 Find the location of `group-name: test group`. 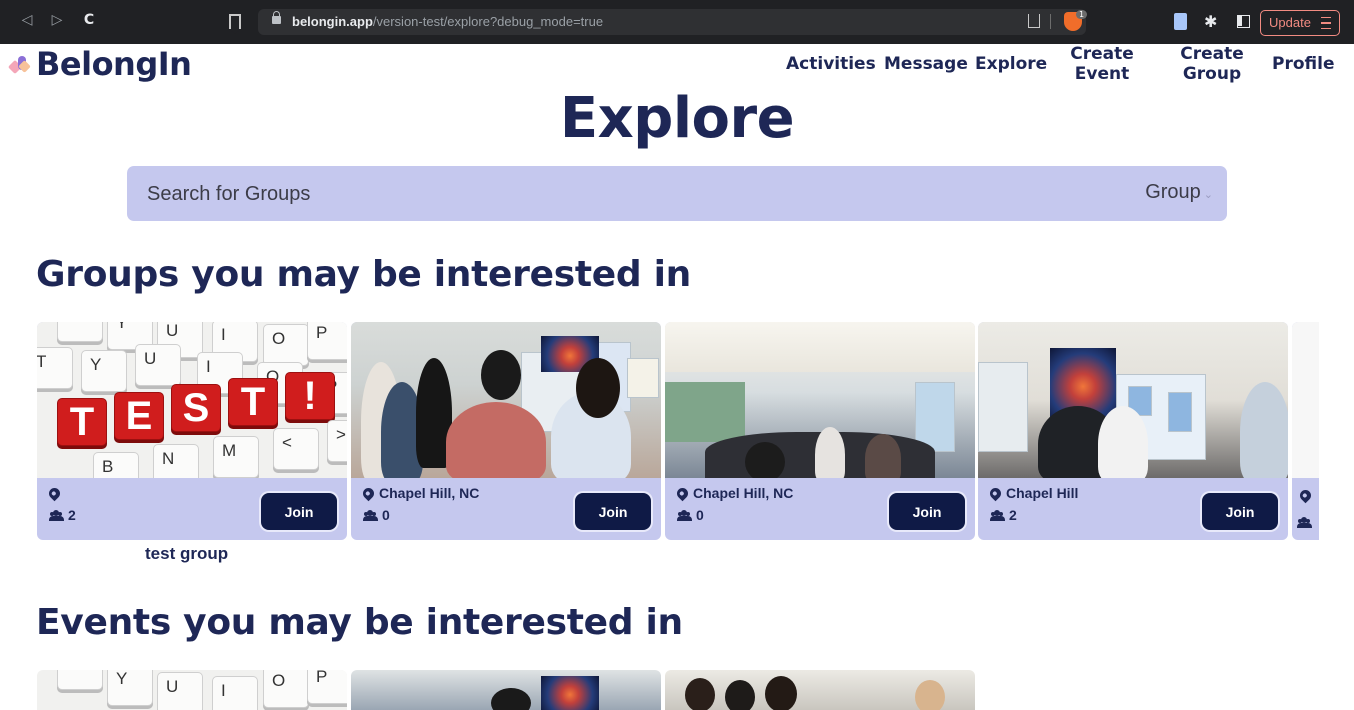

group-name: test group is located at coordinates (186, 554).